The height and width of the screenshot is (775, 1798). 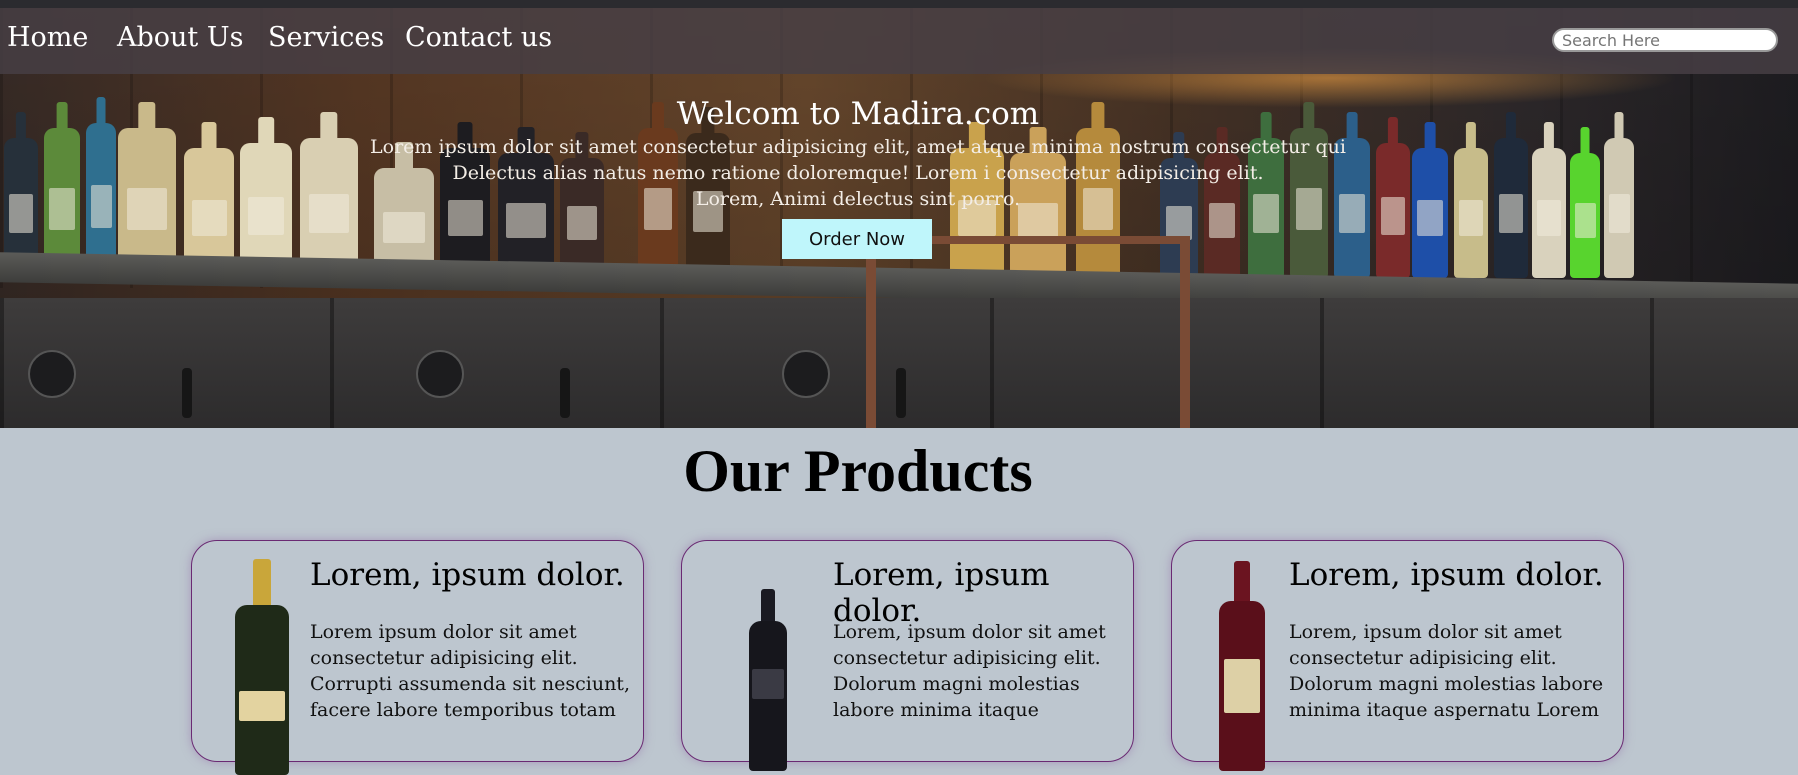 I want to click on products-heading: Our Products, so click(x=858, y=471).